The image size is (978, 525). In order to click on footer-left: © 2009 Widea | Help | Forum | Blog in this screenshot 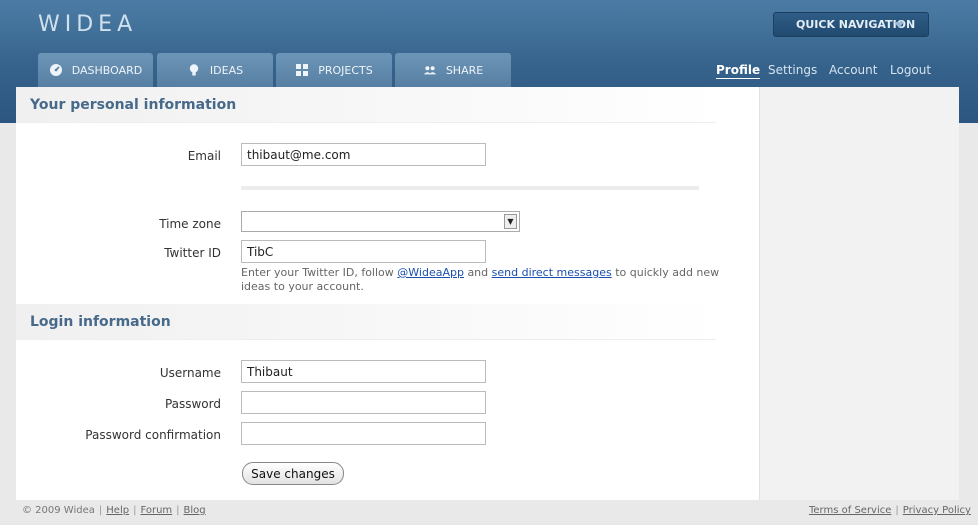, I will do `click(114, 510)`.